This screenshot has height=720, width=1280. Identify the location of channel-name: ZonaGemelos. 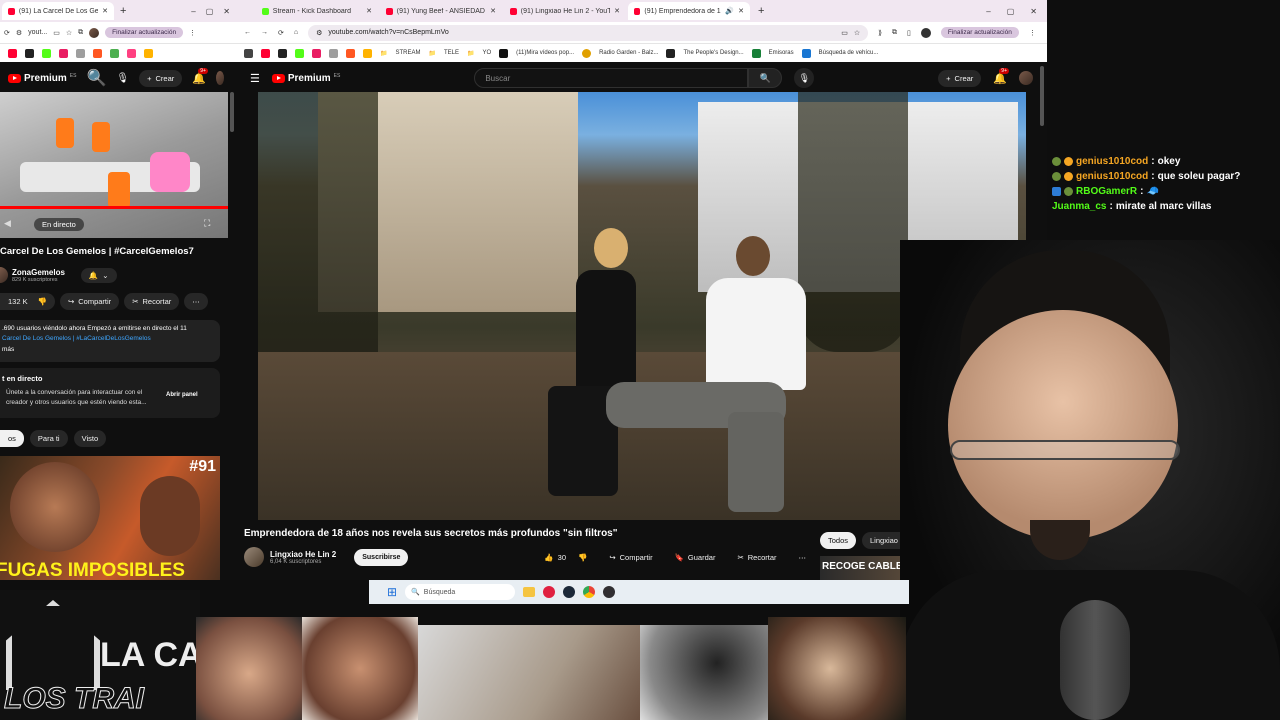
(38, 272).